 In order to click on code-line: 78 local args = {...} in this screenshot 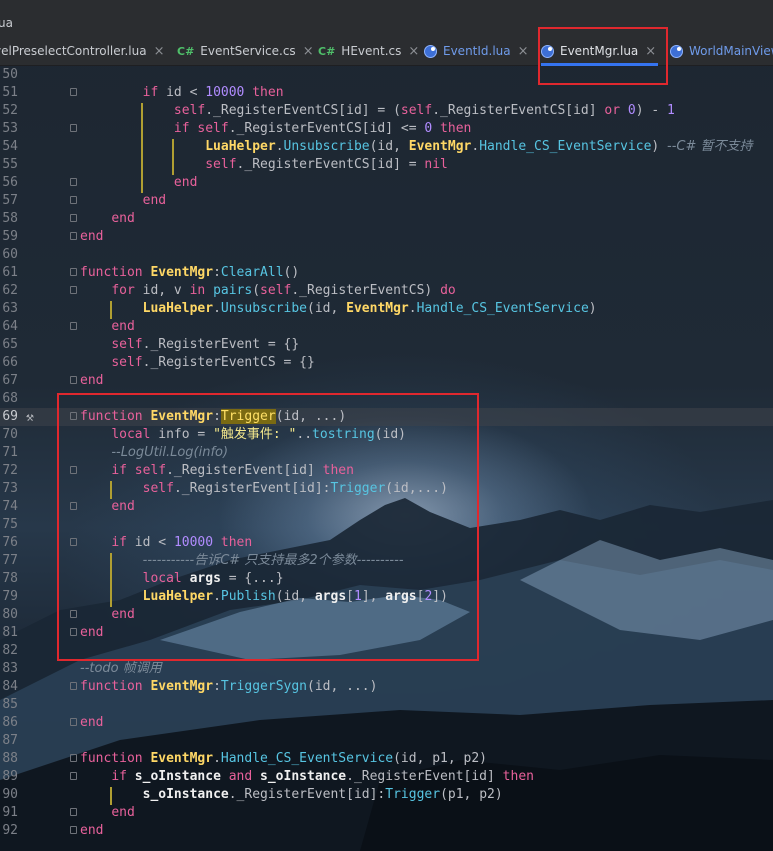, I will do `click(386, 579)`.